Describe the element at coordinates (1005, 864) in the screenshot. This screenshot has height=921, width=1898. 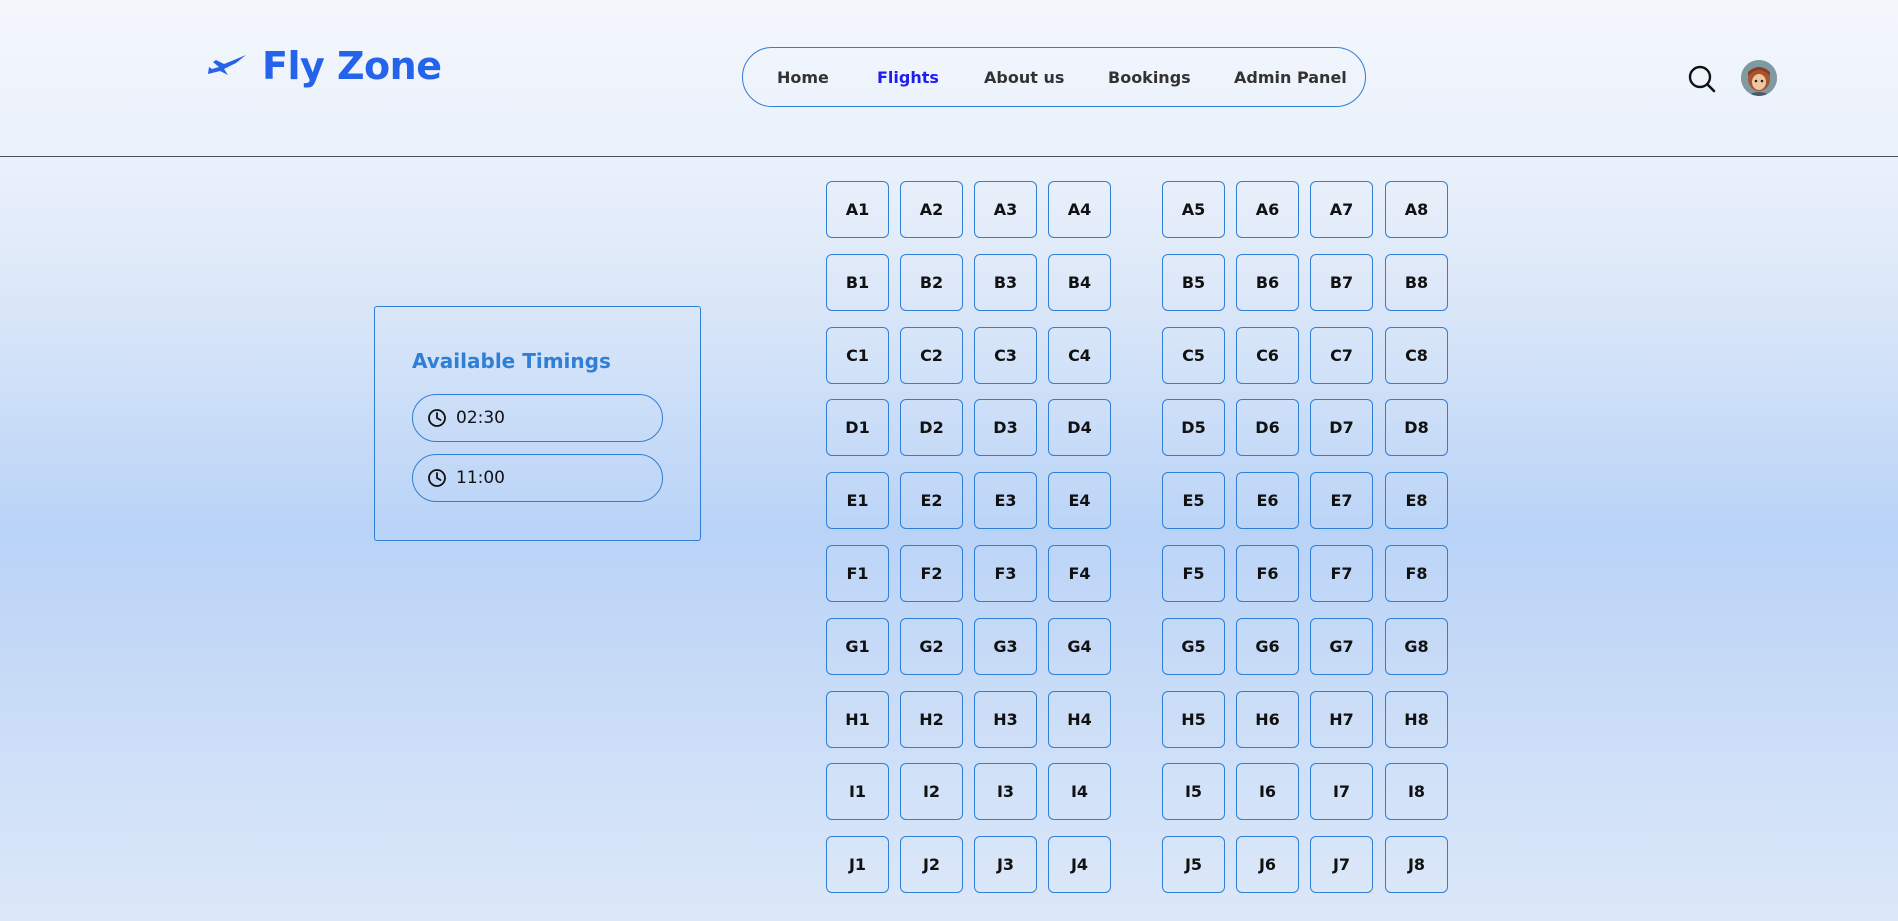
I see `seat-j3: J3` at that location.